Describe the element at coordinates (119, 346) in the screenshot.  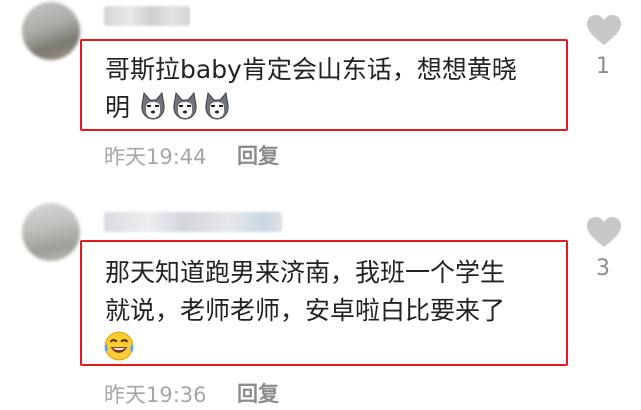
I see `laughing-crying-emoji` at that location.